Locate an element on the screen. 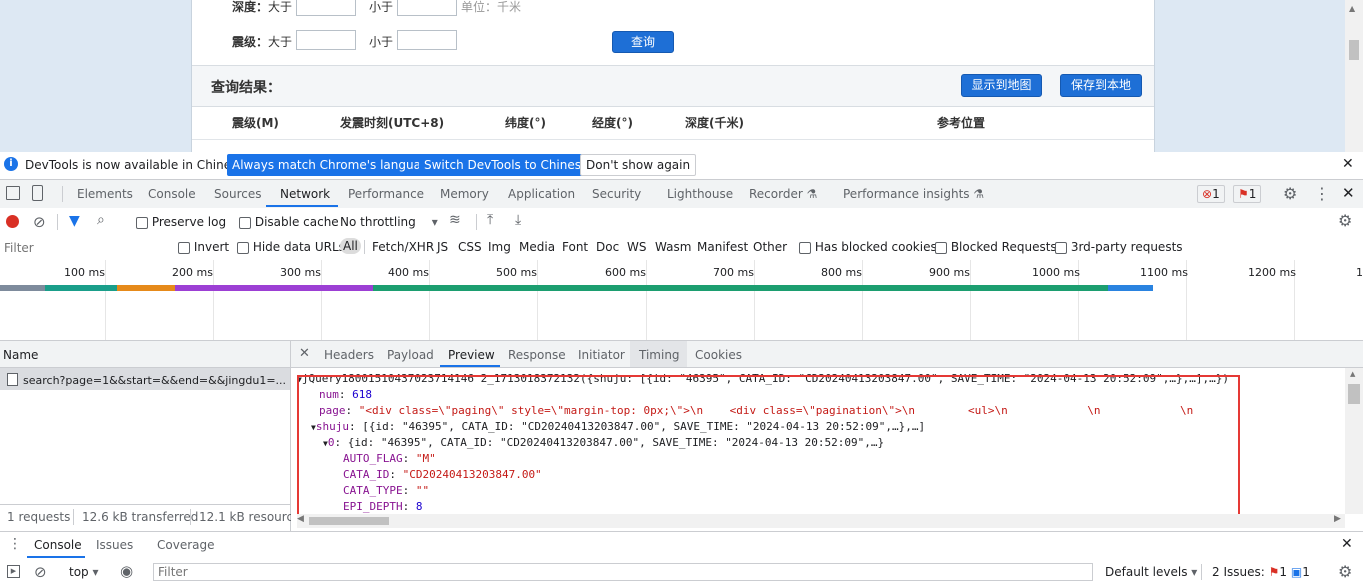 This screenshot has height=588, width=1363. drawer-tab-coverage: Coverage is located at coordinates (186, 545).